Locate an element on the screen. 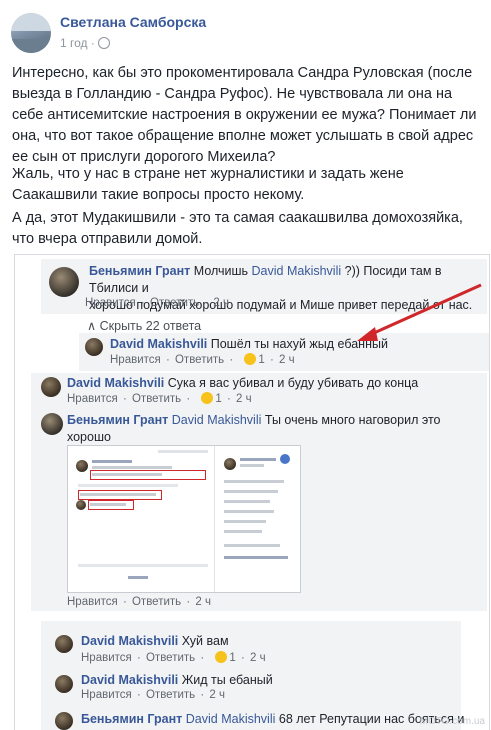 This screenshot has width=491, height=730. comment-text: David Makishvili Жид ты ебаный is located at coordinates (177, 680).